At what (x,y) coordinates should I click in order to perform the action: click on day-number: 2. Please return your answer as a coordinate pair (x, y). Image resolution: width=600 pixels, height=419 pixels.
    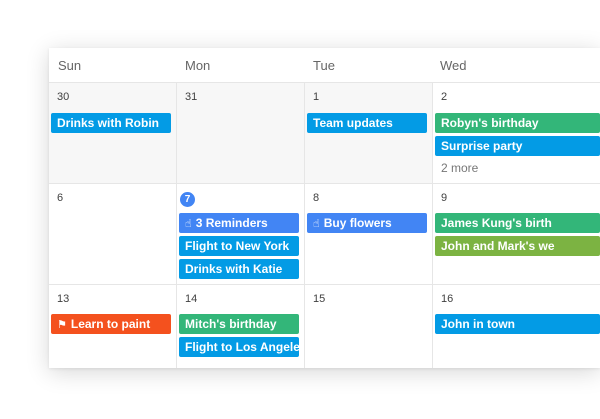
    Looking at the image, I should click on (444, 97).